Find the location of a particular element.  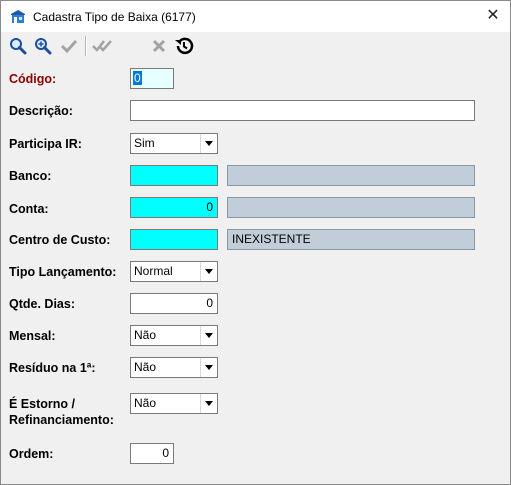

descricao-field is located at coordinates (302, 110).